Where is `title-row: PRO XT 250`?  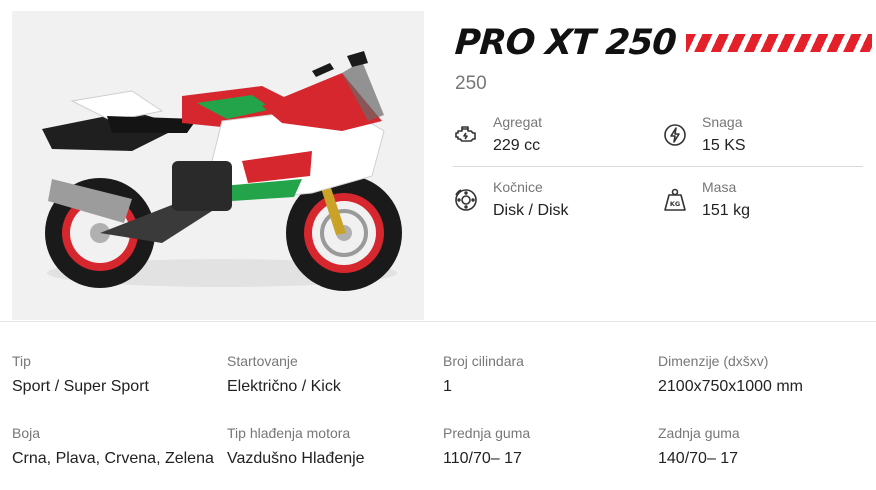 title-row: PRO XT 250 is located at coordinates (662, 43).